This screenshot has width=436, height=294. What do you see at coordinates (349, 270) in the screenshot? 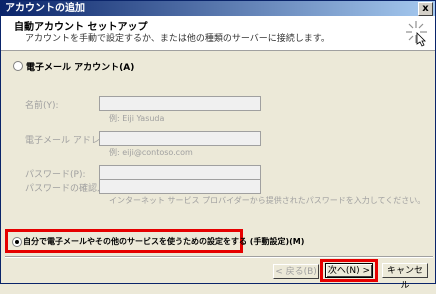
I see `next-button: 次へ(N) >` at bounding box center [349, 270].